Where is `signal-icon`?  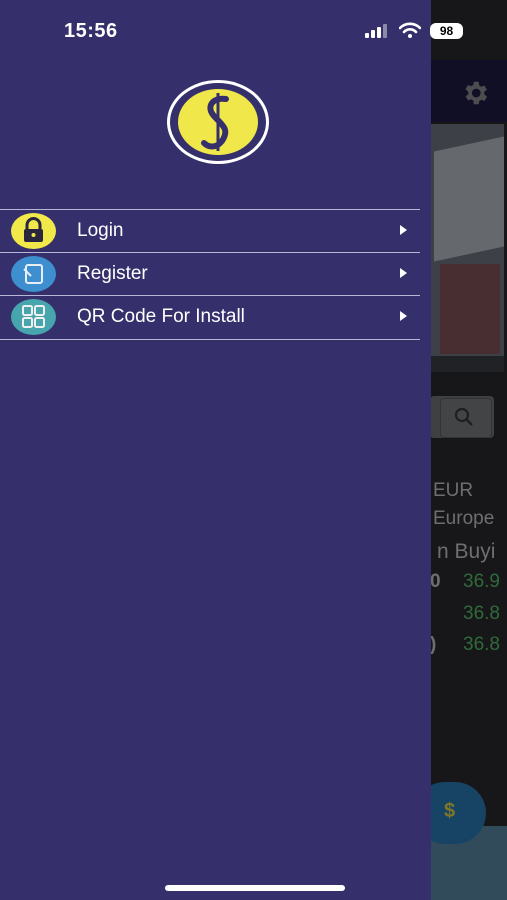 signal-icon is located at coordinates (376, 31).